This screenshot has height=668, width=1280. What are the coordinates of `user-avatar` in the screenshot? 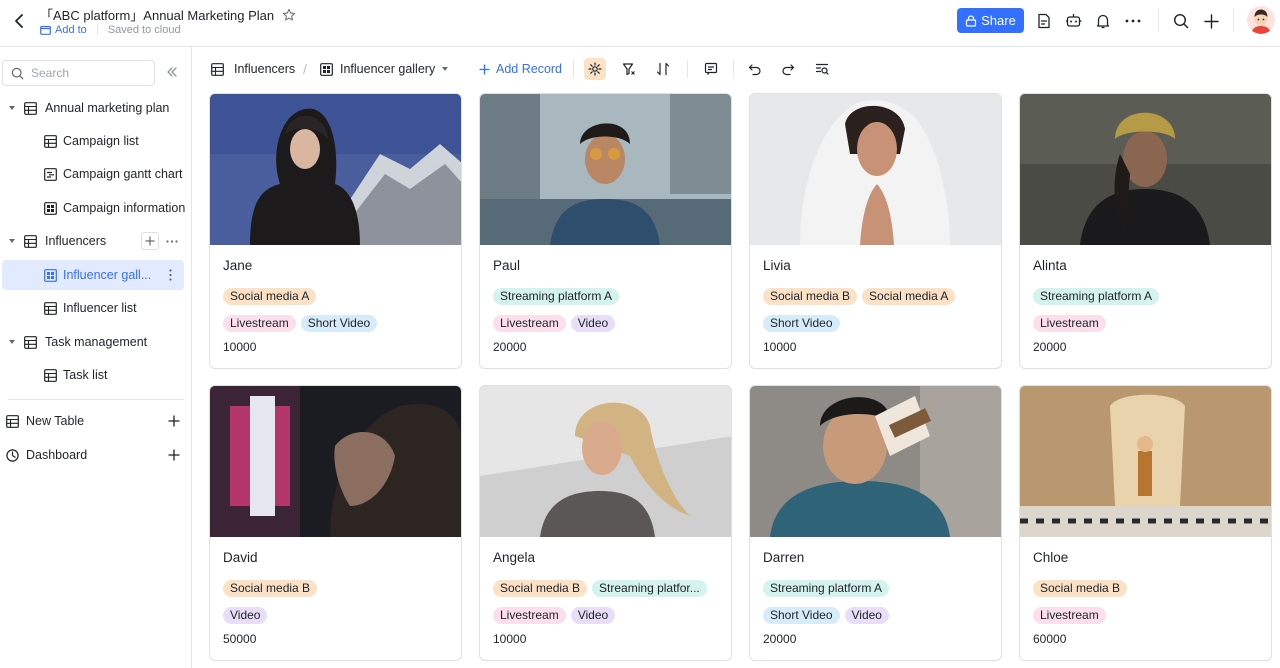 It's located at (1261, 20).